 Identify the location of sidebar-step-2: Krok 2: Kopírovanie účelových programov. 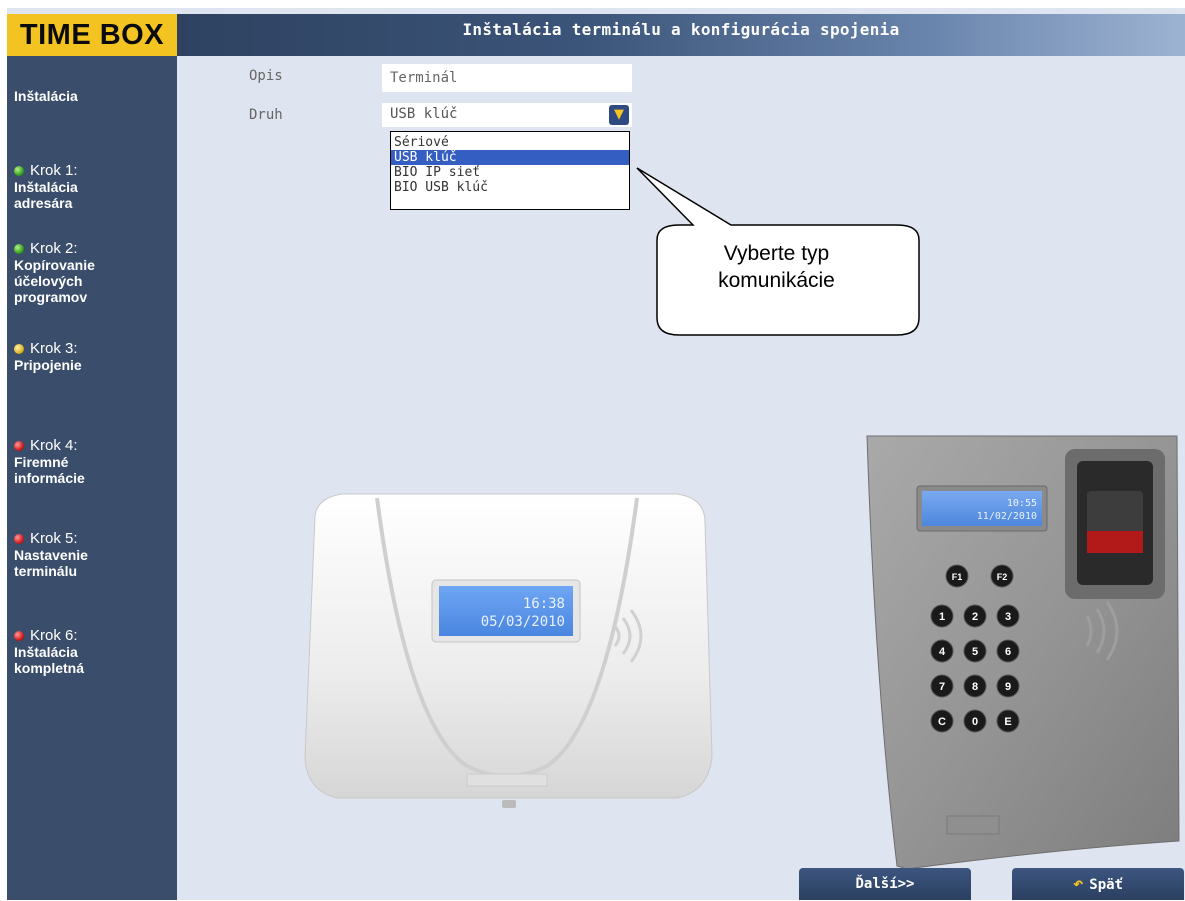
(54, 273).